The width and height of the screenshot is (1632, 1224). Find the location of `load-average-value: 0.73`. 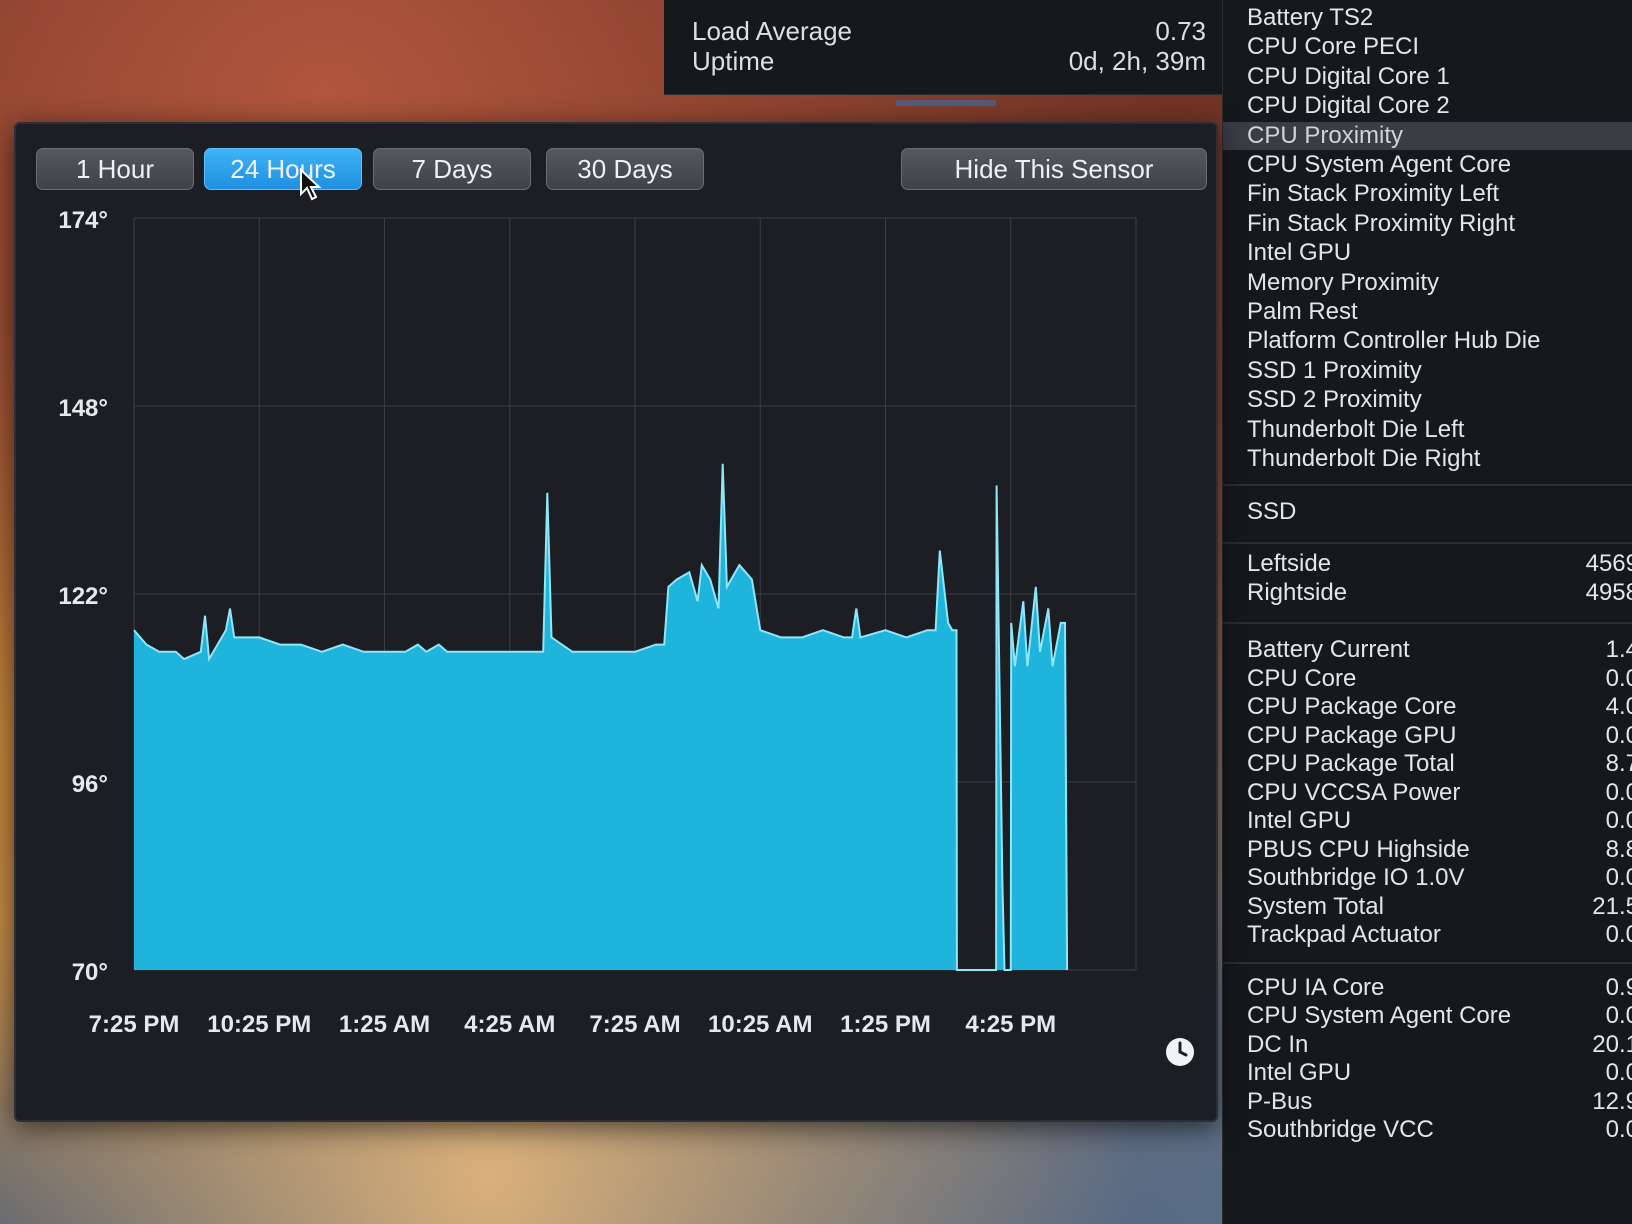

load-average-value: 0.73 is located at coordinates (1180, 31).